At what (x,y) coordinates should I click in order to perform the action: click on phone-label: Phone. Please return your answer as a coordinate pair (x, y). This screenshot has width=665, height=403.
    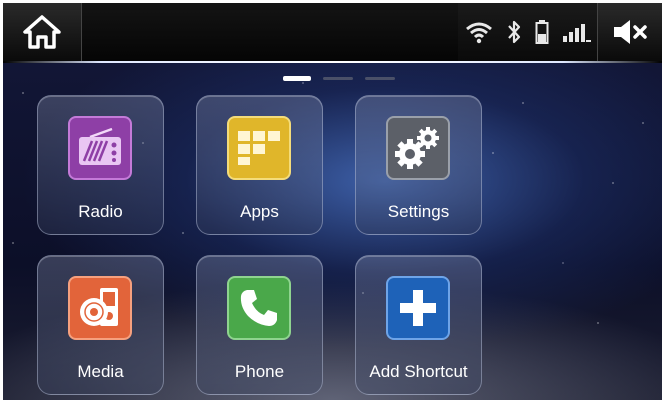
    Looking at the image, I should click on (259, 371).